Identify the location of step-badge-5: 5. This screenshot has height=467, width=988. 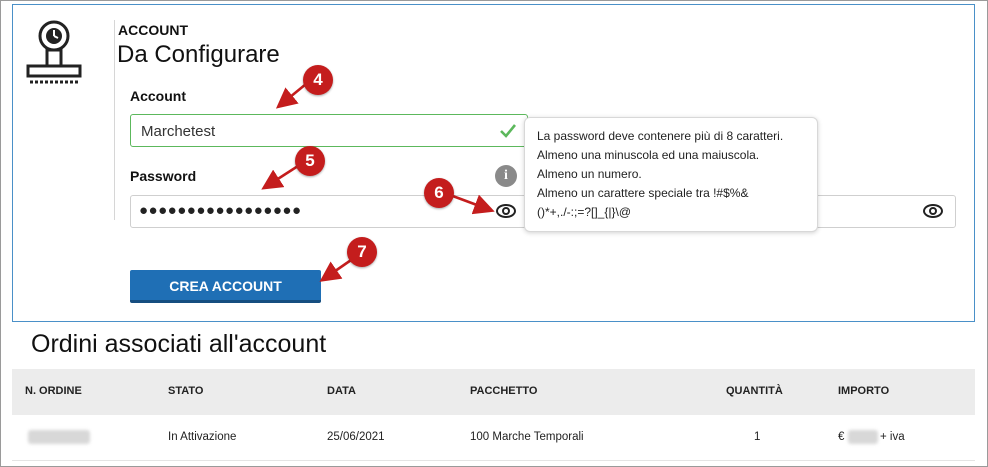
(310, 161).